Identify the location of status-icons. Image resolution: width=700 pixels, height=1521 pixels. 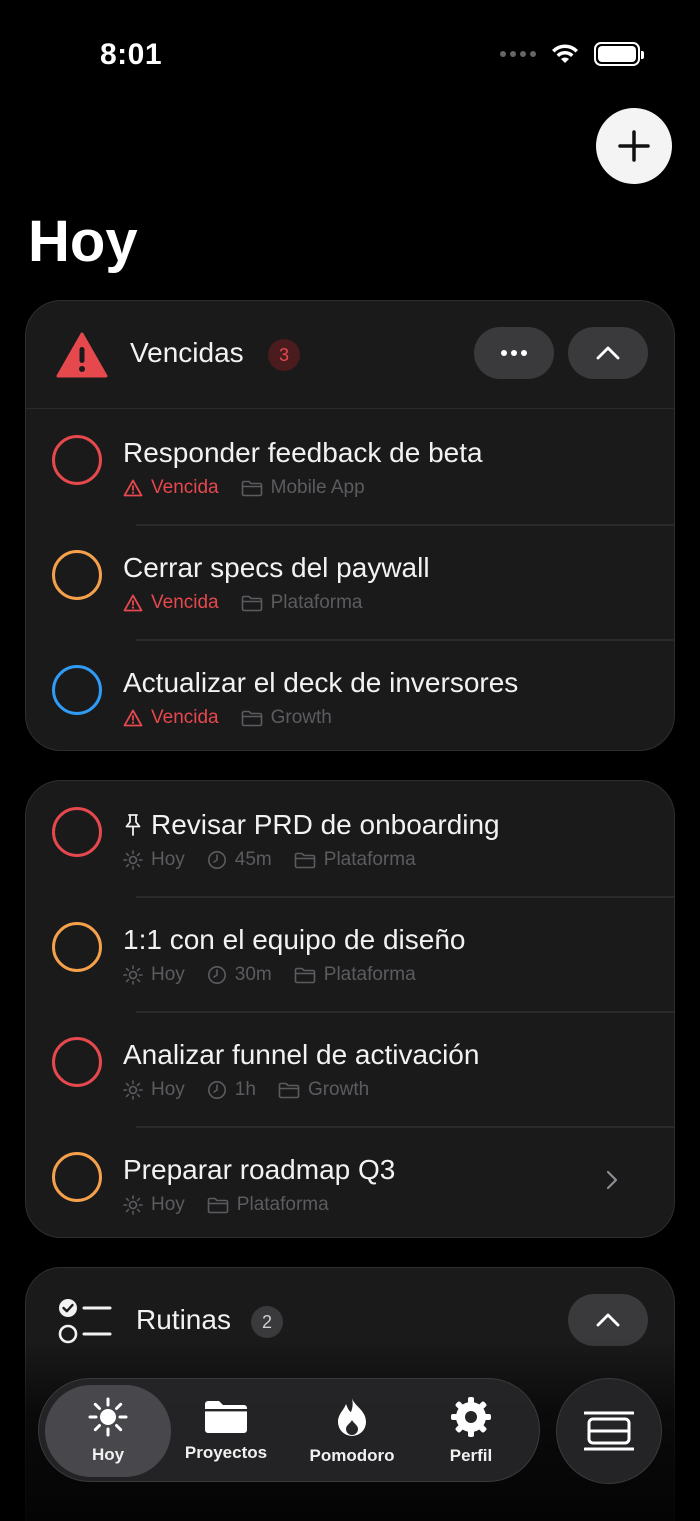
(572, 54).